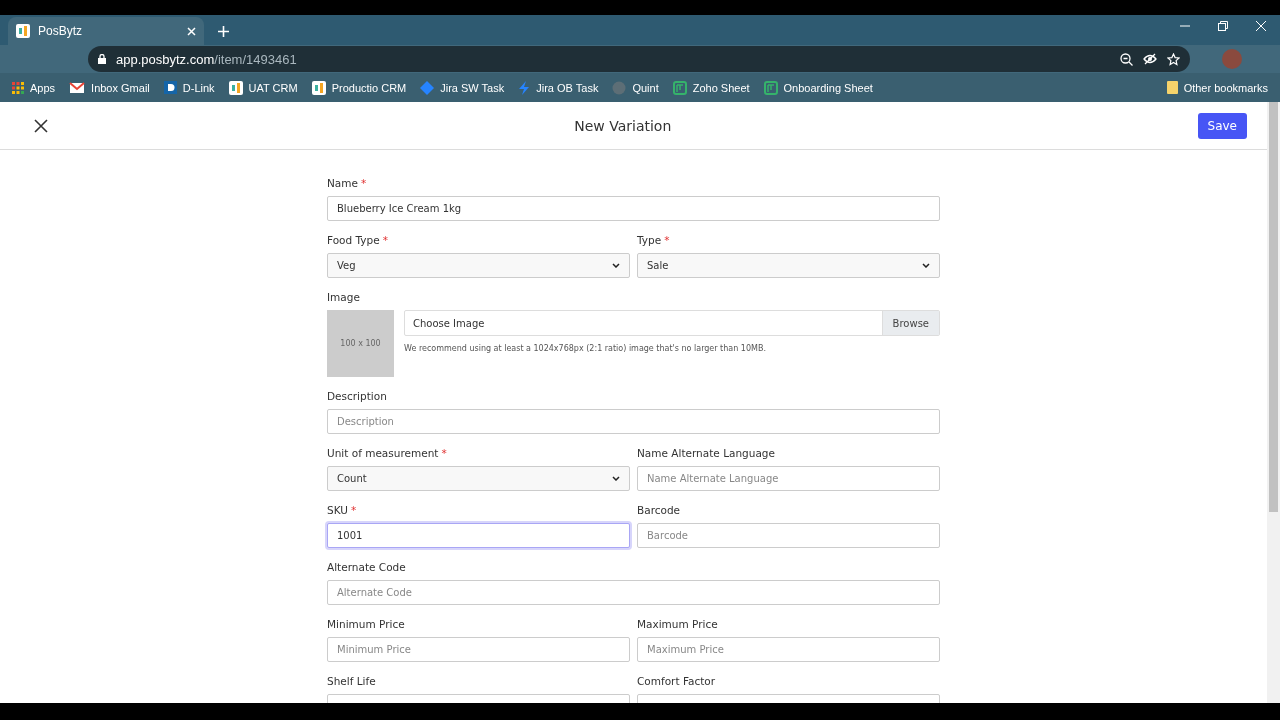 The width and height of the screenshot is (1280, 720). I want to click on select-field: Count, so click(478, 478).